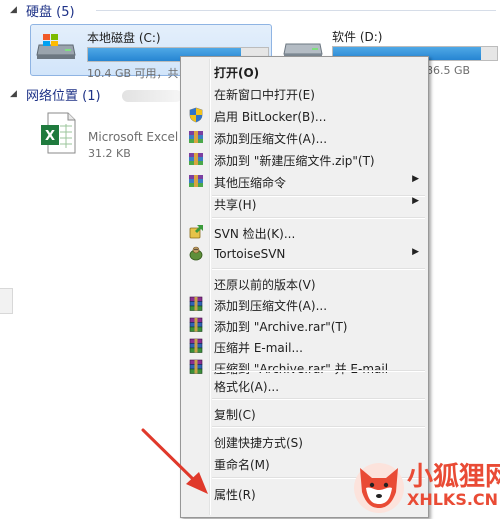  I want to click on menu-item-create-shortcut: 创建快捷方式(S), so click(304, 441).